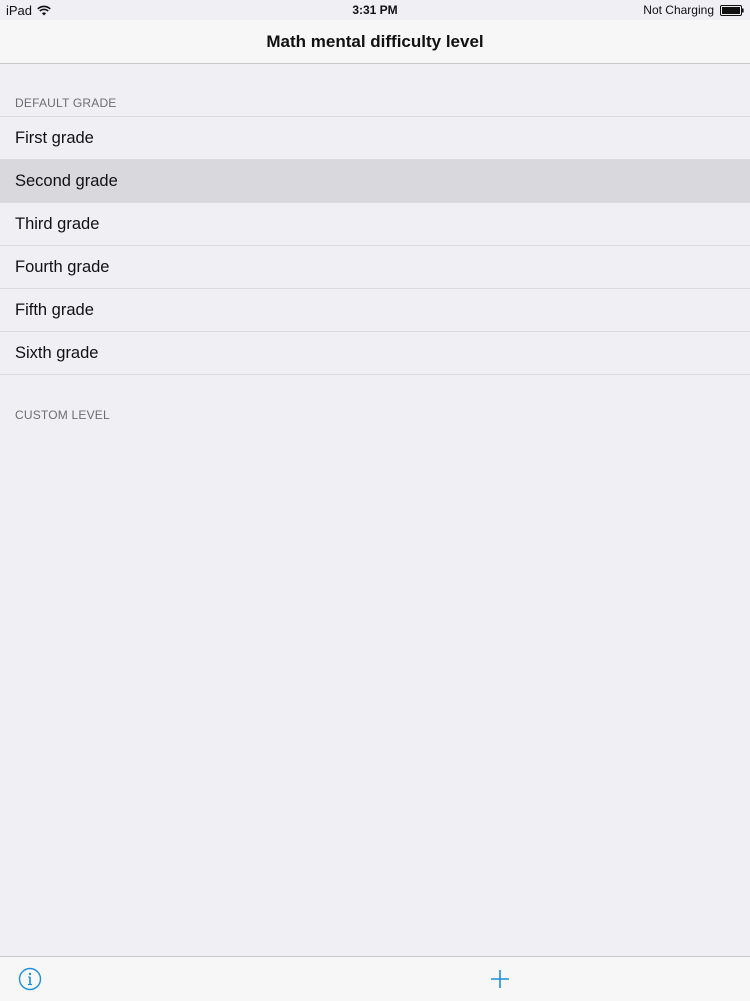  I want to click on status-right: Not Charging, so click(693, 10).